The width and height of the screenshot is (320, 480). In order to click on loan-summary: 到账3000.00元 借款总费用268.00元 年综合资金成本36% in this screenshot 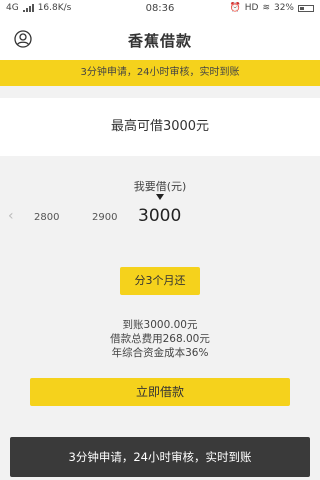, I will do `click(160, 339)`.